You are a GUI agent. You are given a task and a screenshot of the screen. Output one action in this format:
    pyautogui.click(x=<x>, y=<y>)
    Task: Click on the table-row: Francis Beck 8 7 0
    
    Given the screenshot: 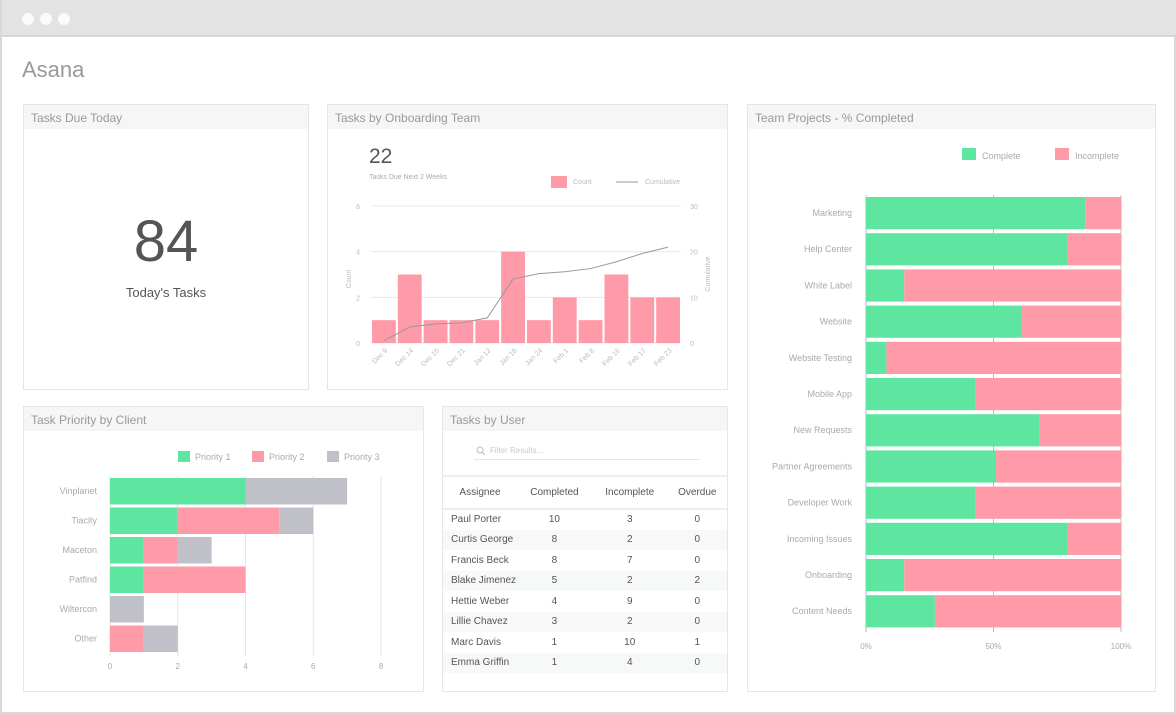 What is the action you would take?
    pyautogui.click(x=585, y=560)
    